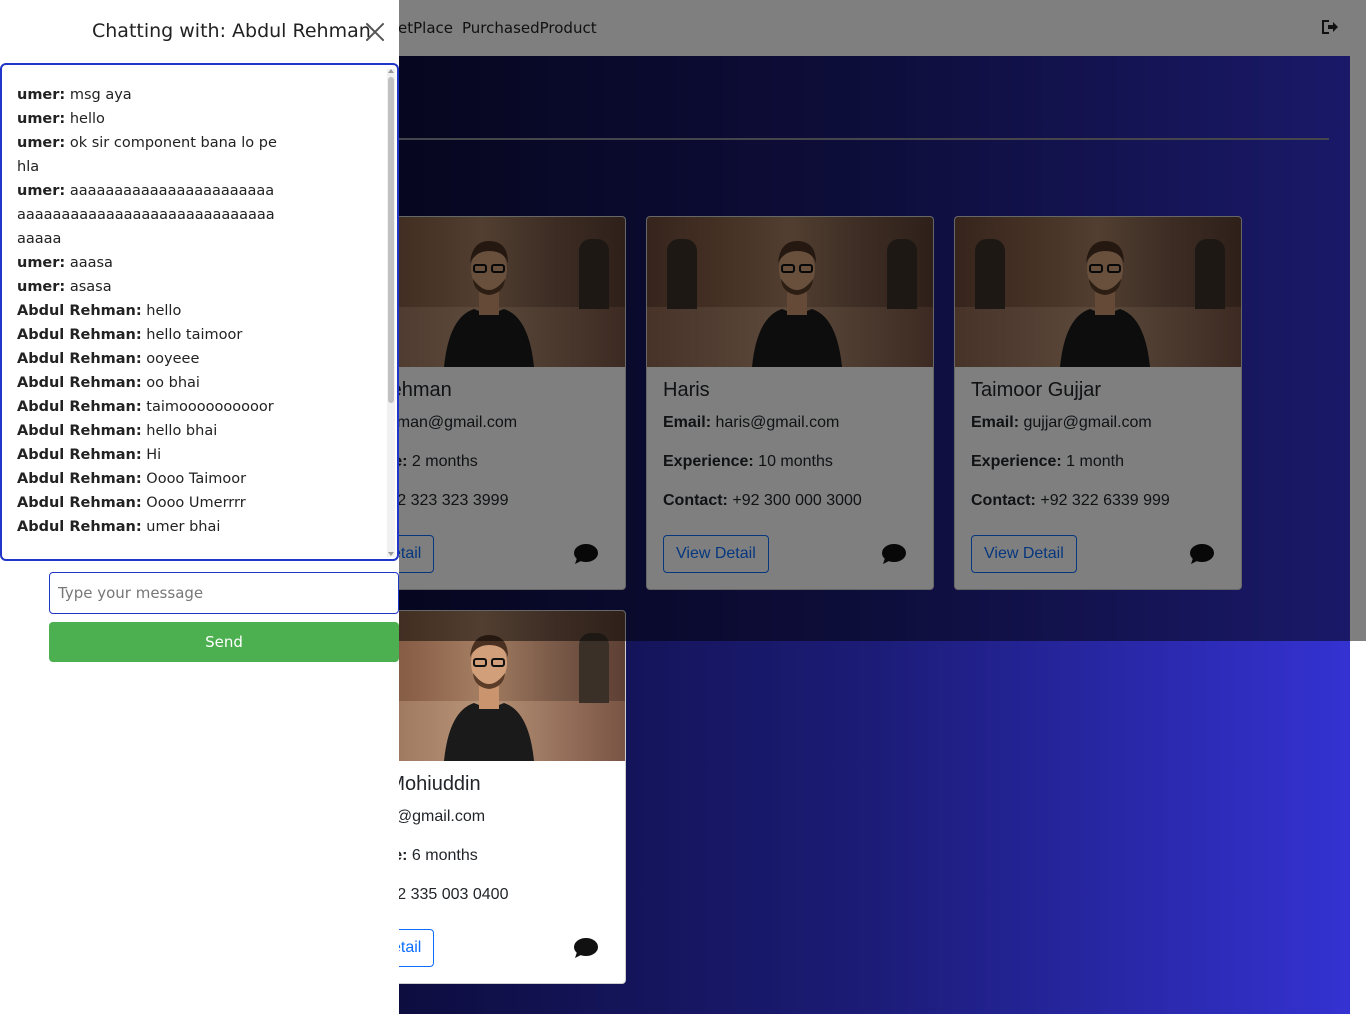  What do you see at coordinates (194, 335) in the screenshot?
I see `message-text: hello taimoor` at bounding box center [194, 335].